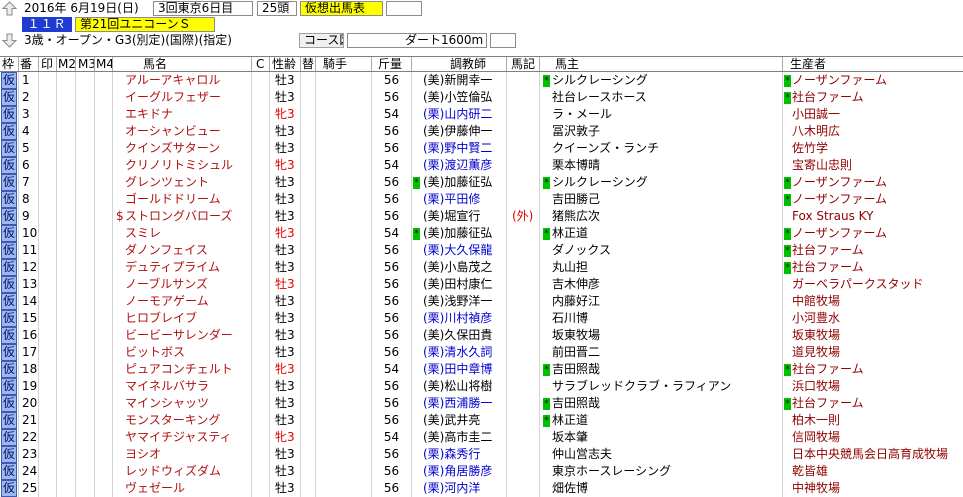  Describe the element at coordinates (9, 64) in the screenshot. I see `column-header-waku: 枠` at that location.